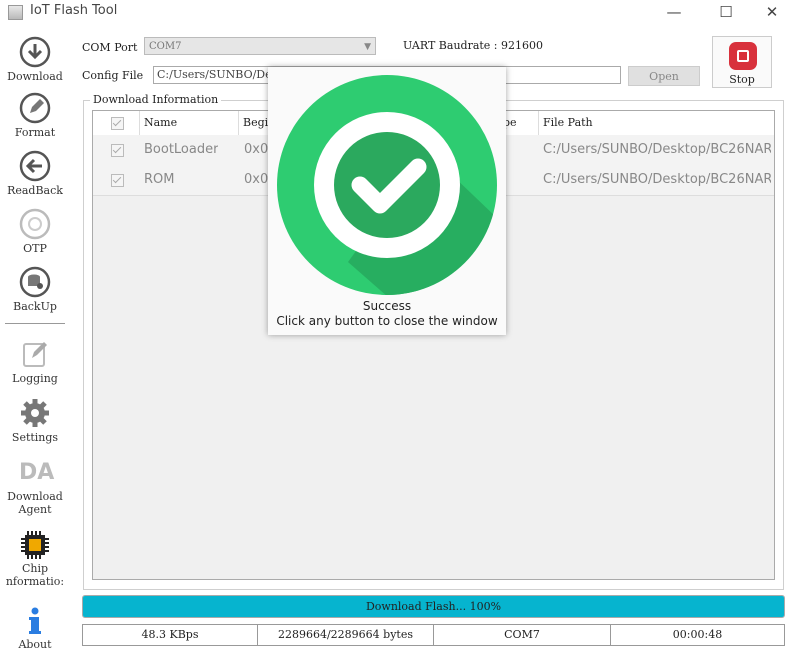  What do you see at coordinates (156, 99) in the screenshot?
I see `group-title: Download Information` at bounding box center [156, 99].